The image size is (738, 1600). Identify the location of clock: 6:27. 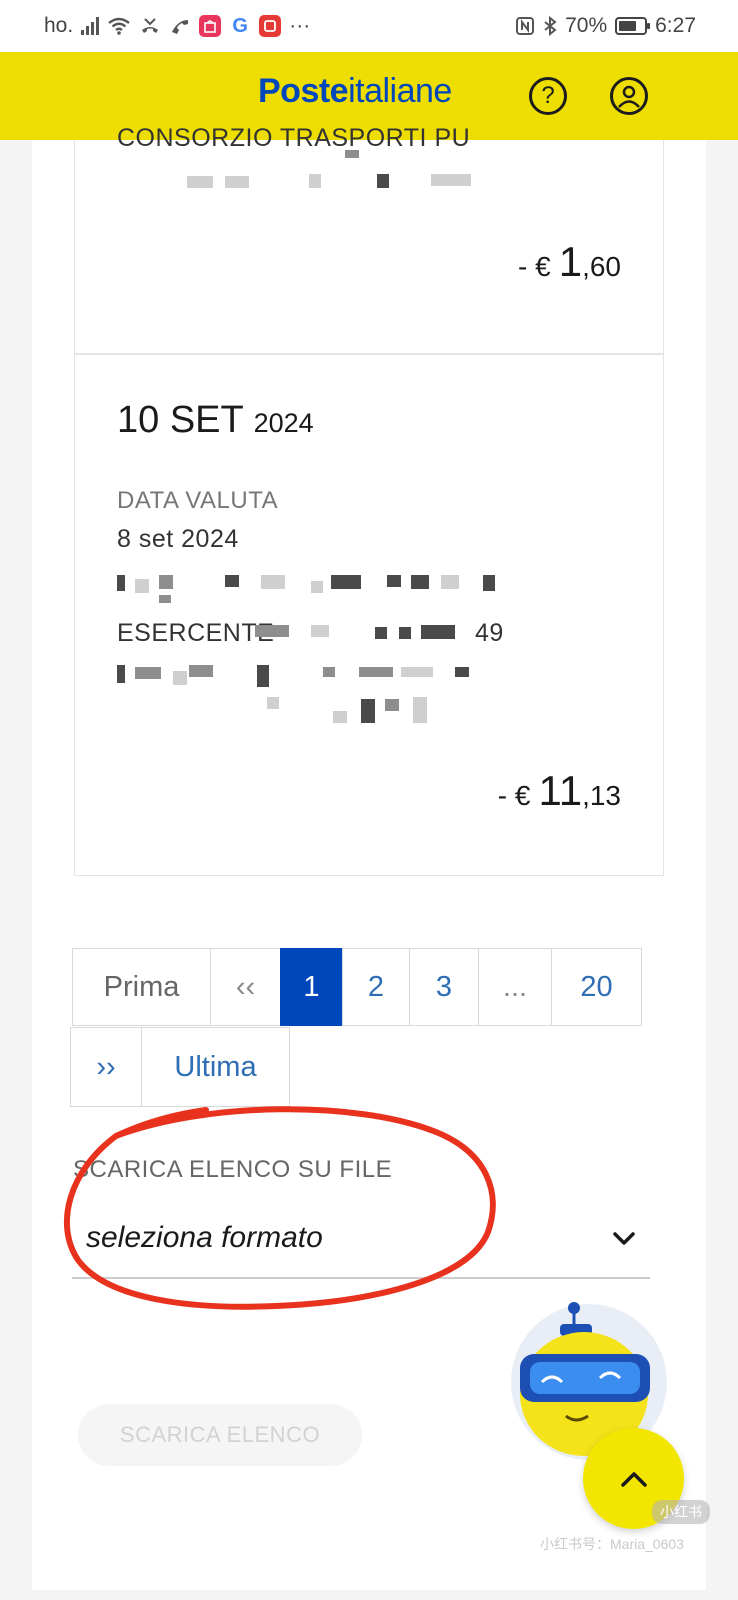
(675, 25).